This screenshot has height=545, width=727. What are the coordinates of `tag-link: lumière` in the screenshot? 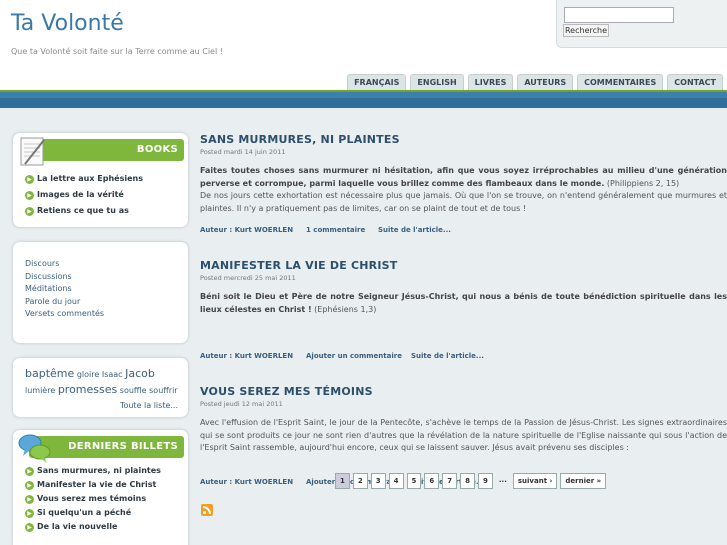 It's located at (40, 390).